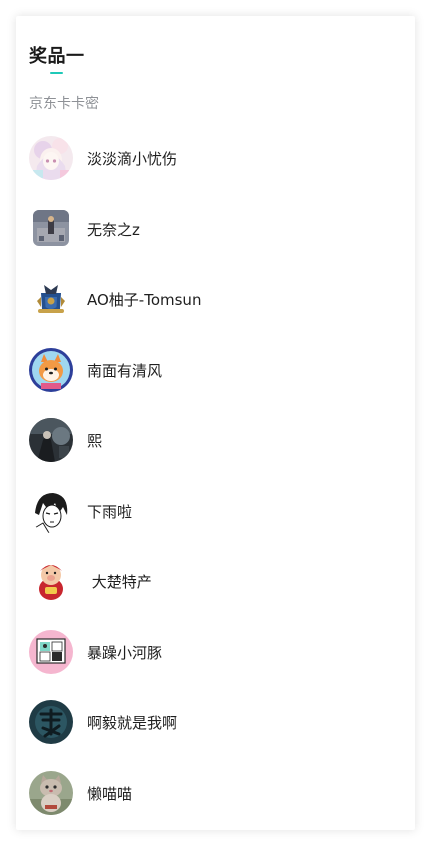  Describe the element at coordinates (56, 73) in the screenshot. I see `title-underline` at that location.